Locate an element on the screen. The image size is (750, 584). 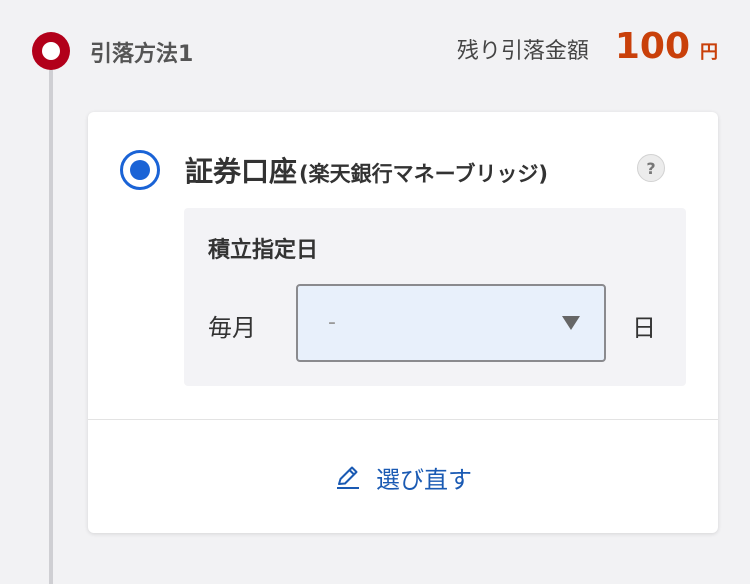
date-select: - is located at coordinates (451, 323).